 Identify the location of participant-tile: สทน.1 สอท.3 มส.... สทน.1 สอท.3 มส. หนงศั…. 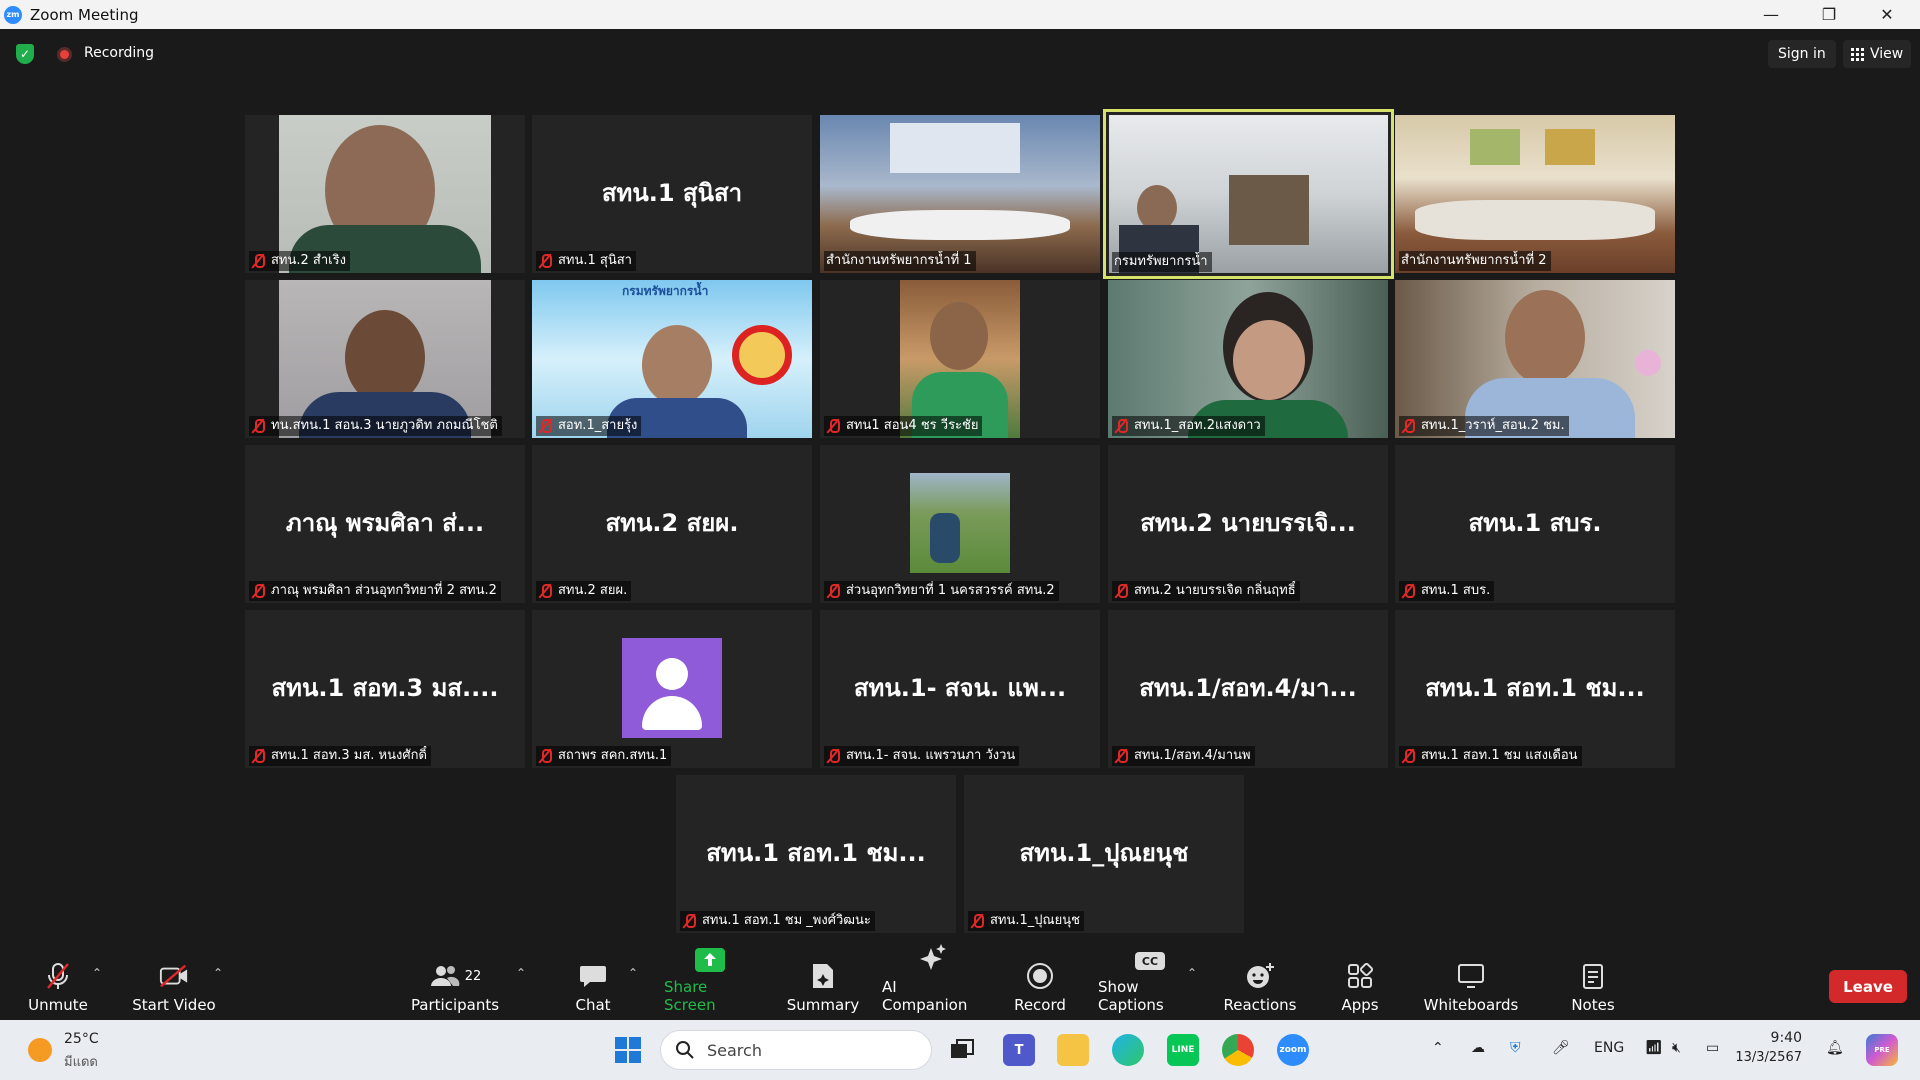
(385, 689).